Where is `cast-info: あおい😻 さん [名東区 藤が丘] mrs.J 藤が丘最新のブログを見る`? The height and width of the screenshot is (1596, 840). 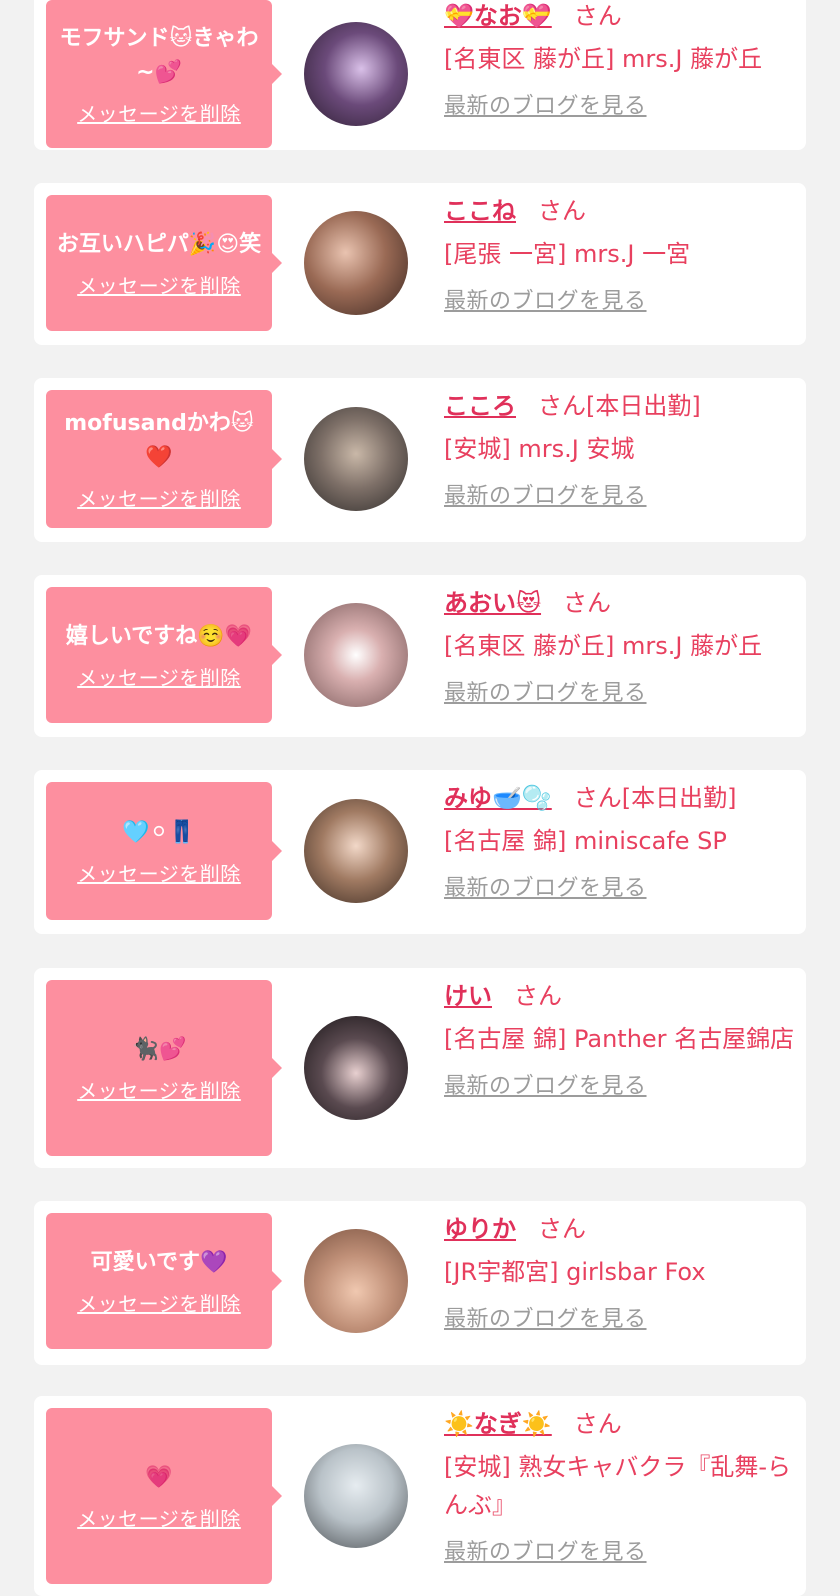 cast-info: あおい😻 さん [名東区 藤が丘] mrs.J 藤が丘最新のブログを見る is located at coordinates (621, 646).